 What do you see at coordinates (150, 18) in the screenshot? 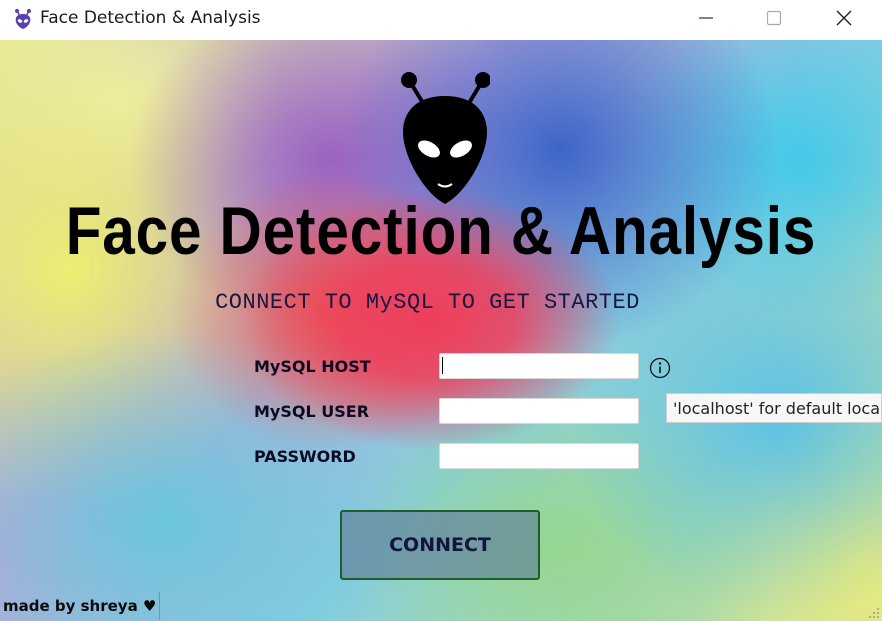
I see `window-title: Face Detection & Analysis` at bounding box center [150, 18].